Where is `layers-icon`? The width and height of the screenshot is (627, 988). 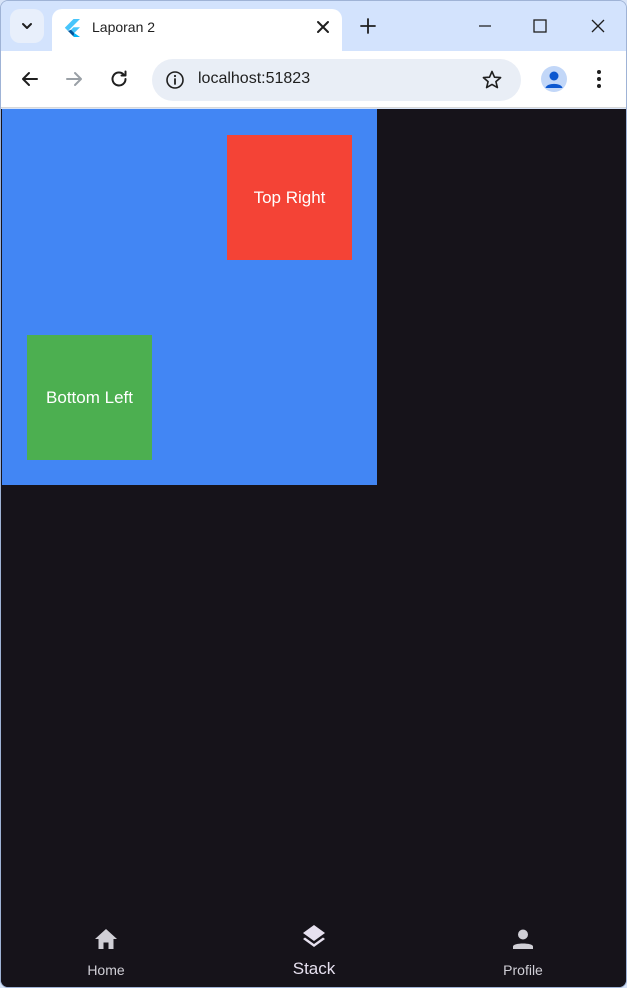
layers-icon is located at coordinates (314, 936).